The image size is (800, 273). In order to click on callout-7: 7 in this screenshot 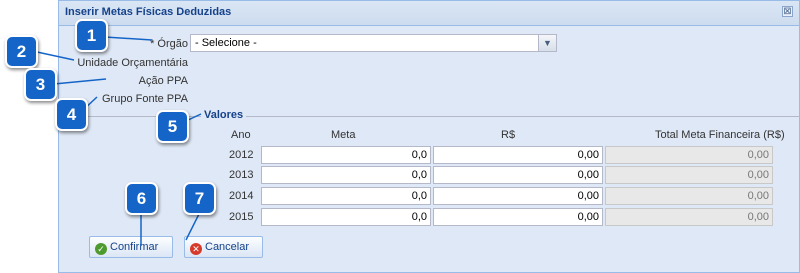, I will do `click(199, 198)`.